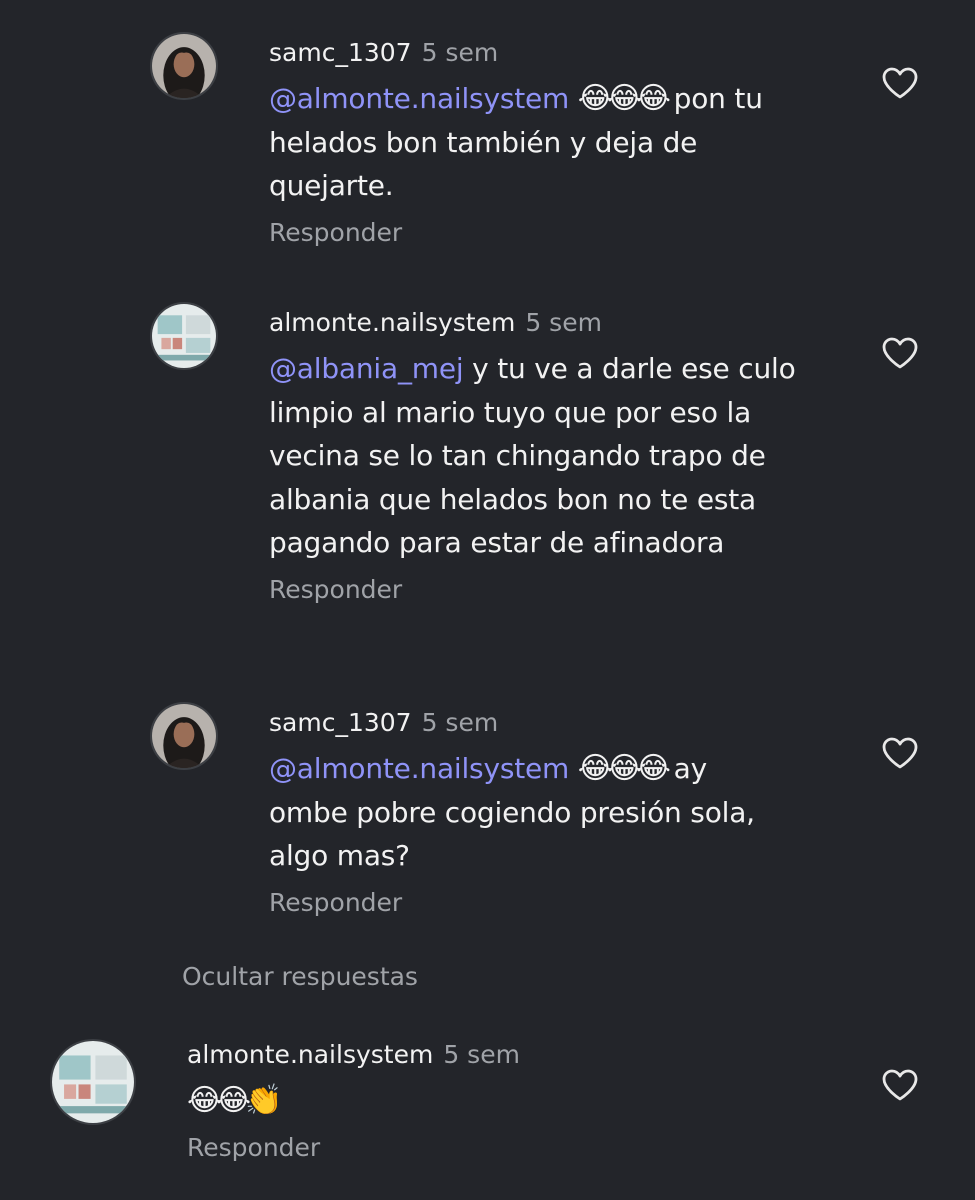 The image size is (975, 1200). I want to click on emoji-reaction: 😂😂👏, so click(235, 1100).